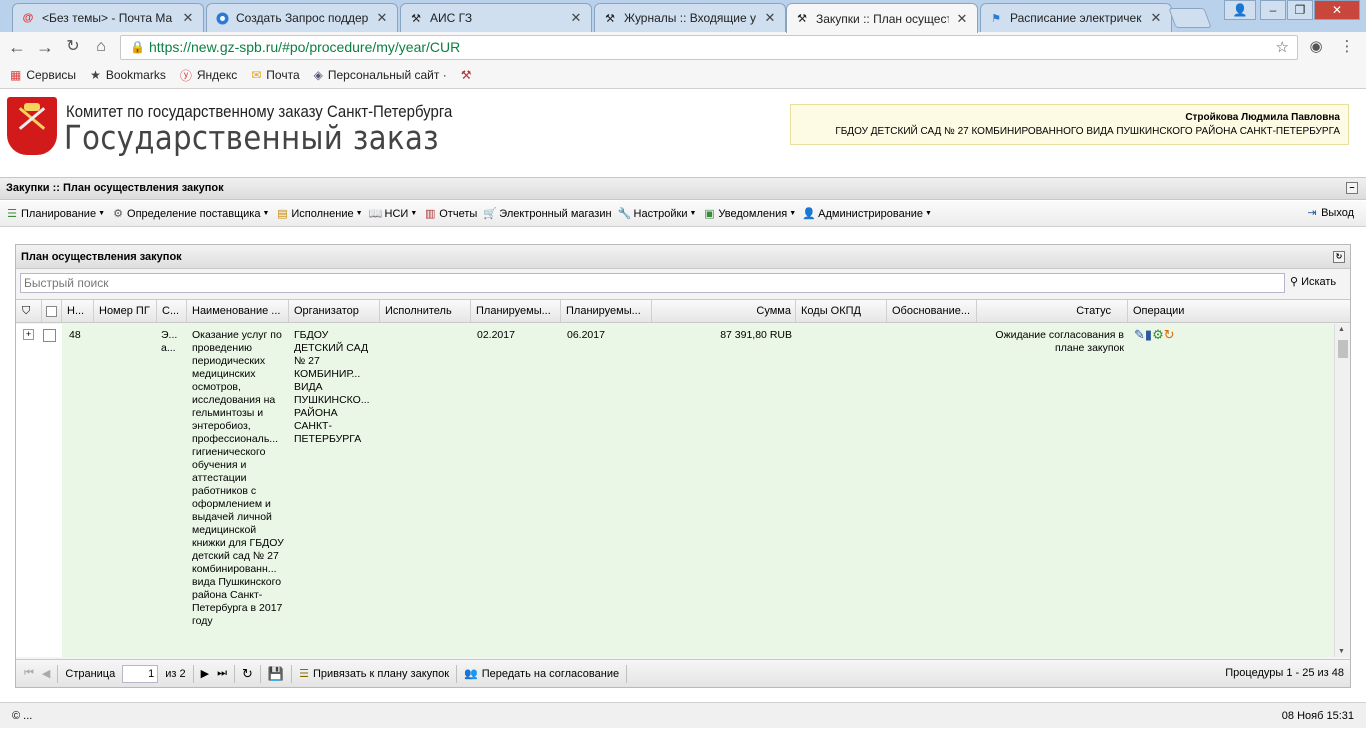  Describe the element at coordinates (1329, 213) in the screenshot. I see `logout-button: ⇥ Выход` at that location.